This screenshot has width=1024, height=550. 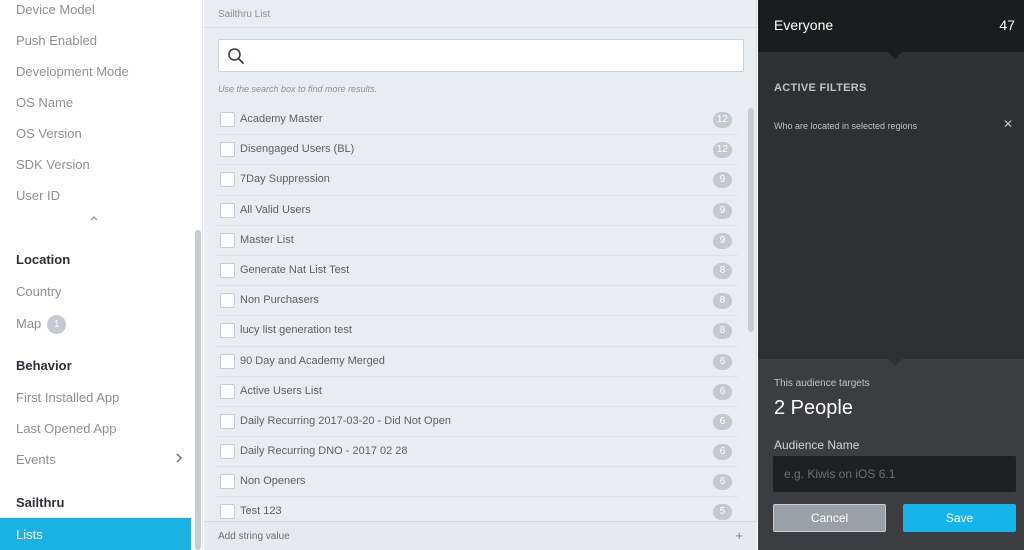 What do you see at coordinates (477, 482) in the screenshot?
I see `list-item: Non Openers 6` at bounding box center [477, 482].